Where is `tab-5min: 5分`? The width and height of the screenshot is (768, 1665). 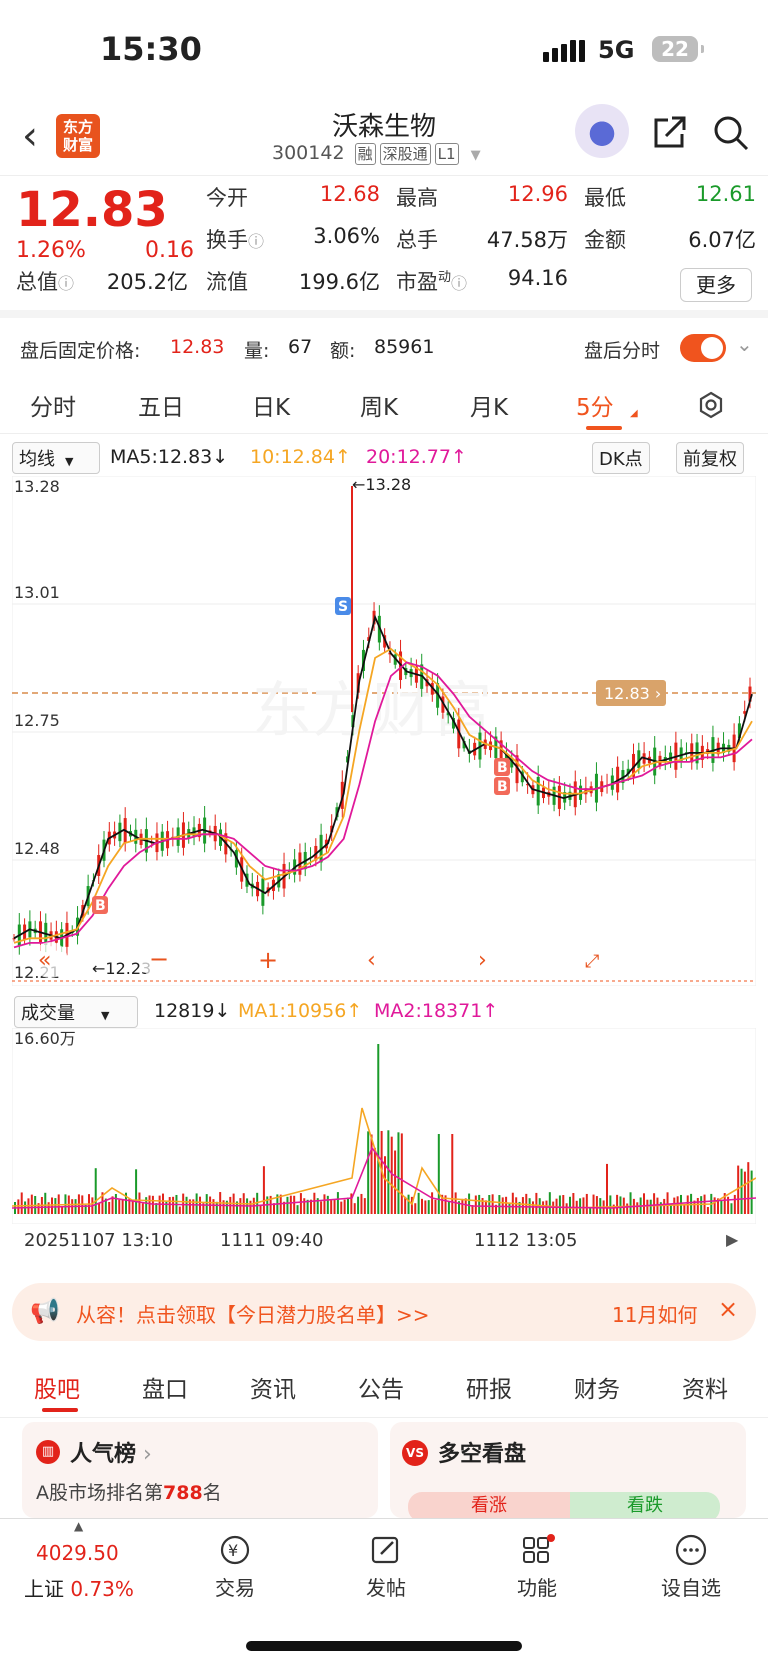 tab-5min: 5分 is located at coordinates (595, 405).